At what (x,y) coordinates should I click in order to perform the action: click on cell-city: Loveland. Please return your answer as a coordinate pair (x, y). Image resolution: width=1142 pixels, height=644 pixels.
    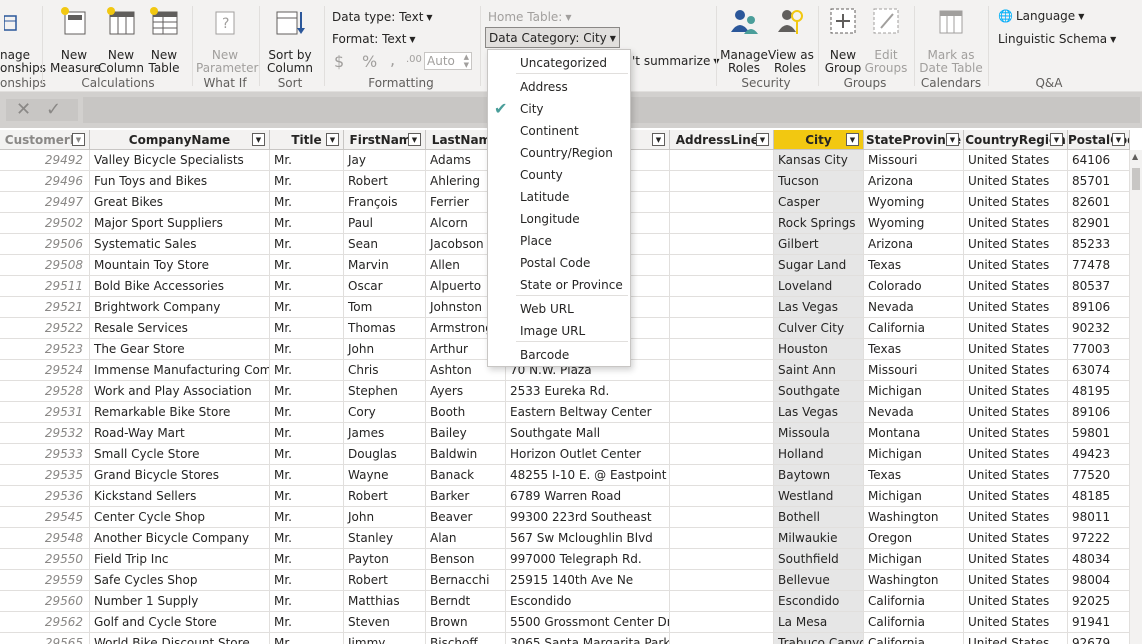
    Looking at the image, I should click on (819, 286).